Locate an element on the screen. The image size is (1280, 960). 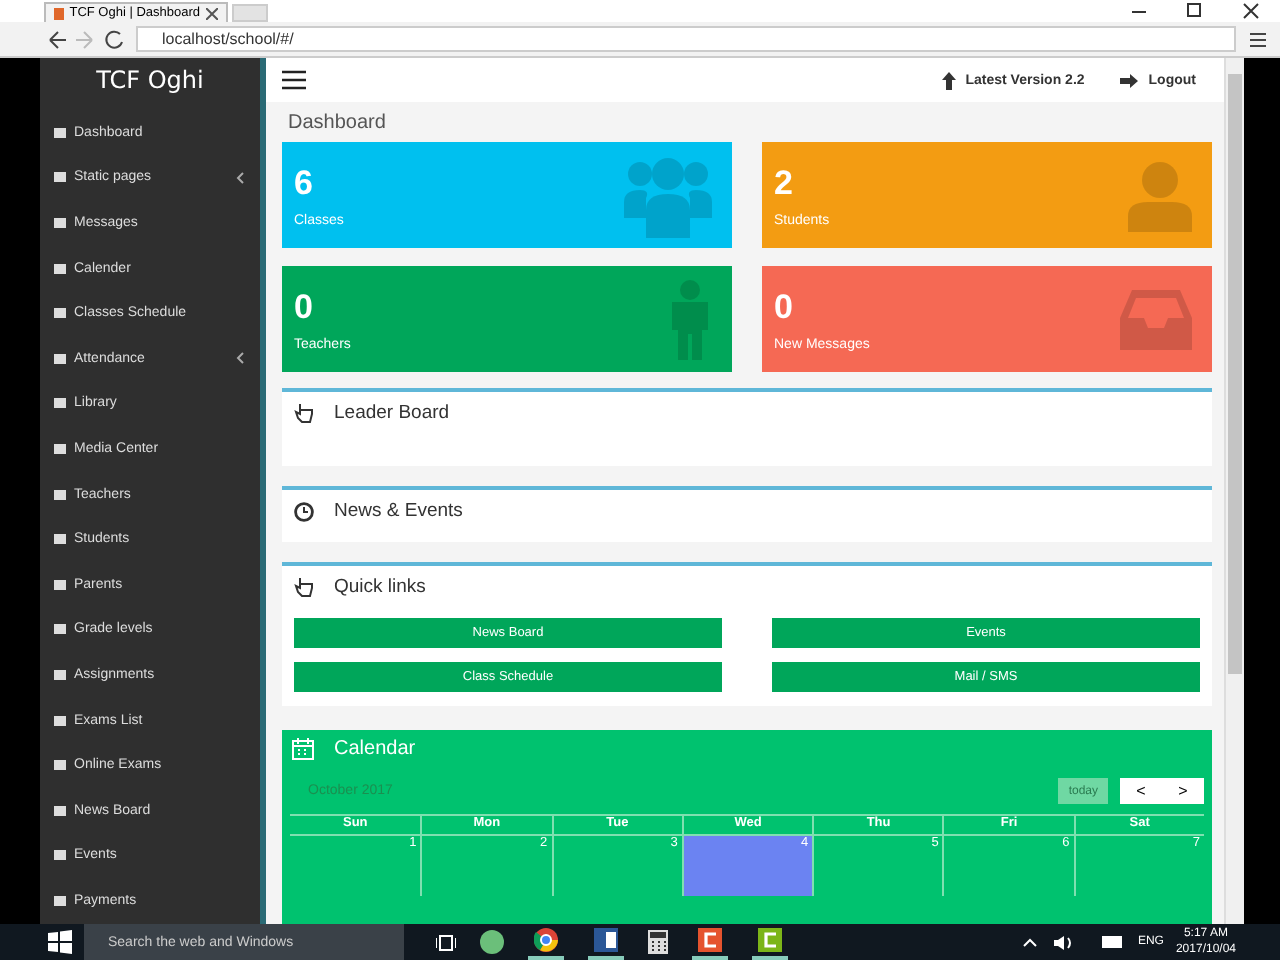
favicon-icon is located at coordinates (59, 13).